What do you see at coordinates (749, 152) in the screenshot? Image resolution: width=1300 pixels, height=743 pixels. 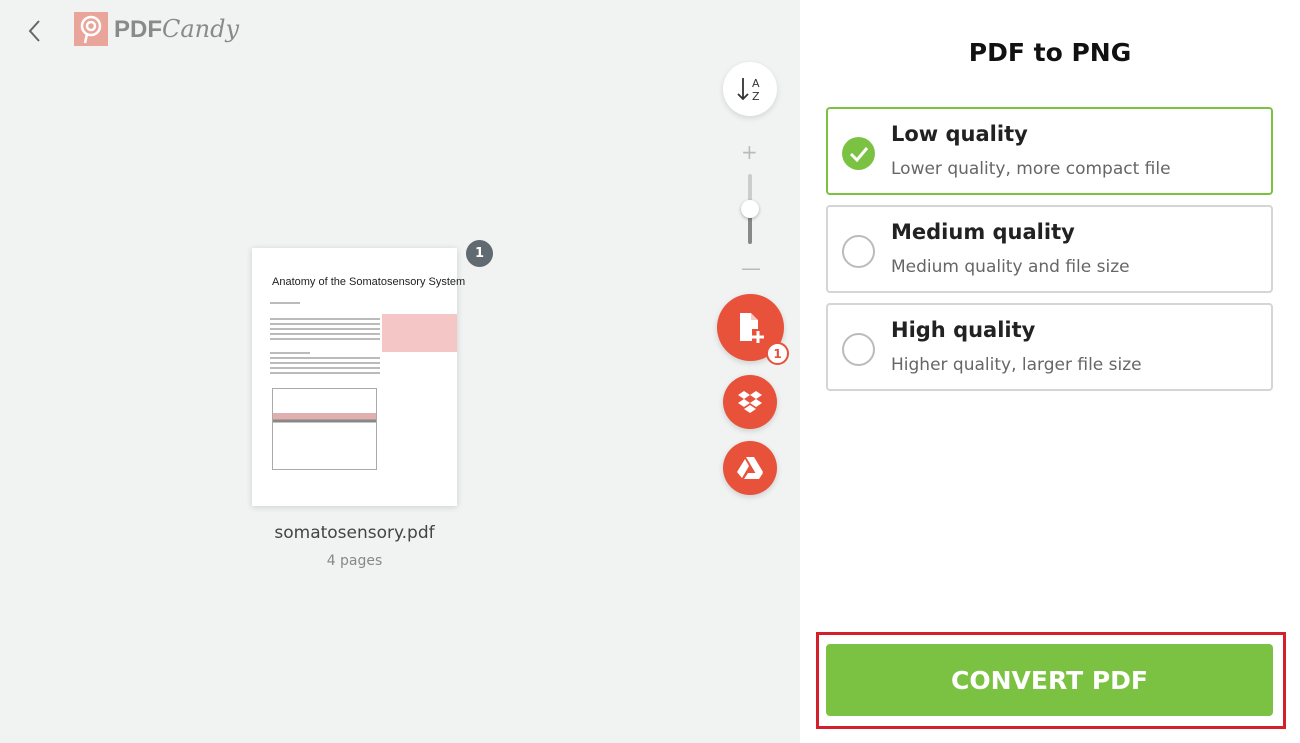 I see `zoom-in-button: +` at bounding box center [749, 152].